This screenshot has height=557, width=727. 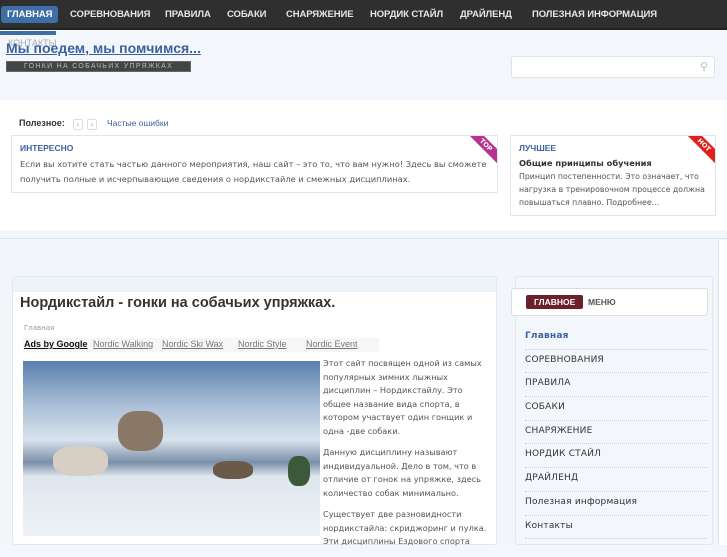 What do you see at coordinates (616, 338) in the screenshot?
I see `sidebar-item-home: Главная` at bounding box center [616, 338].